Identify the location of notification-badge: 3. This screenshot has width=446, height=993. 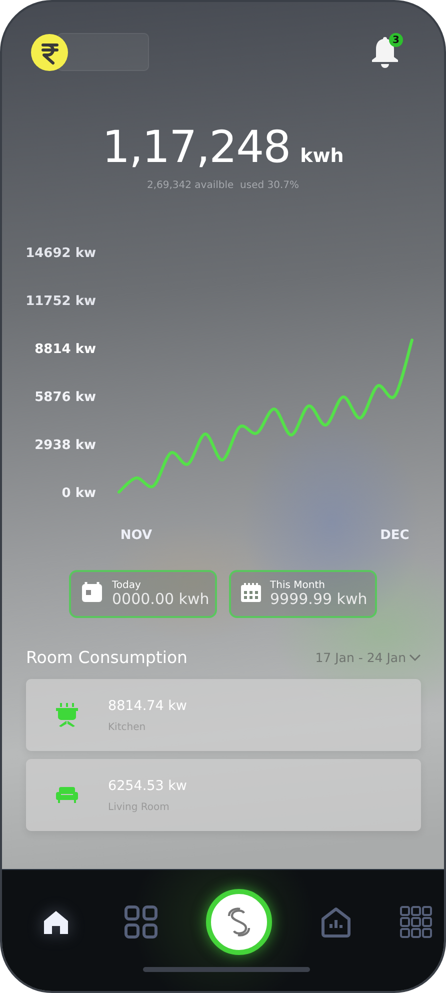
(396, 40).